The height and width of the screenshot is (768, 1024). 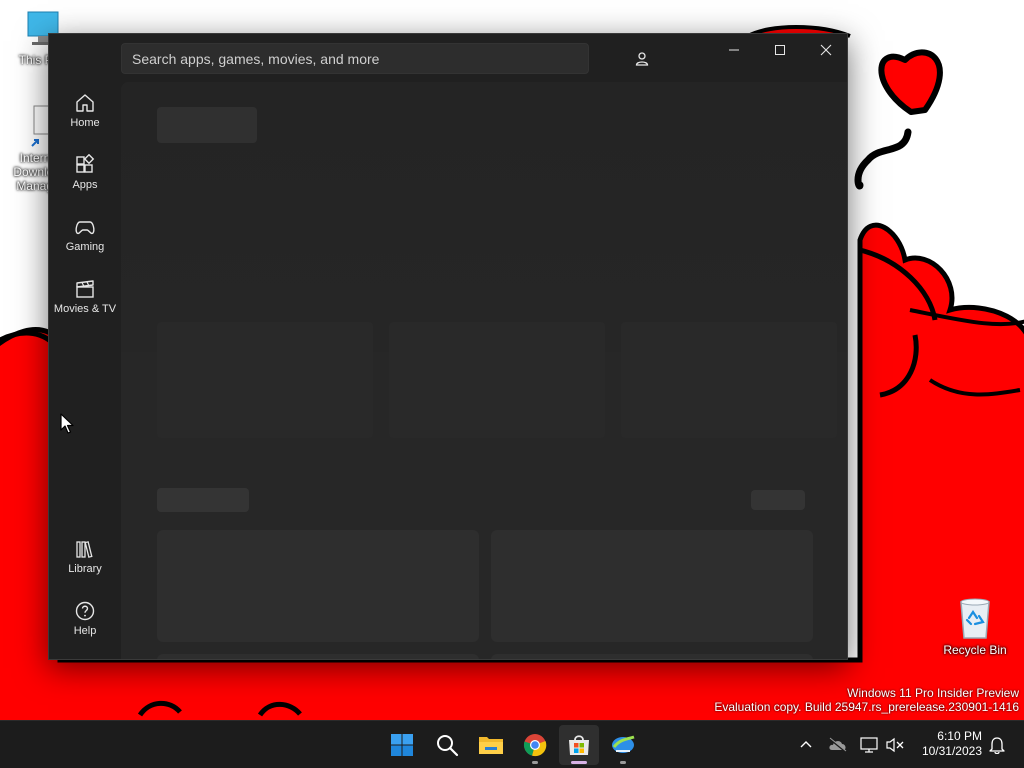 I want to click on nav-item-label: Apps, so click(x=85, y=185).